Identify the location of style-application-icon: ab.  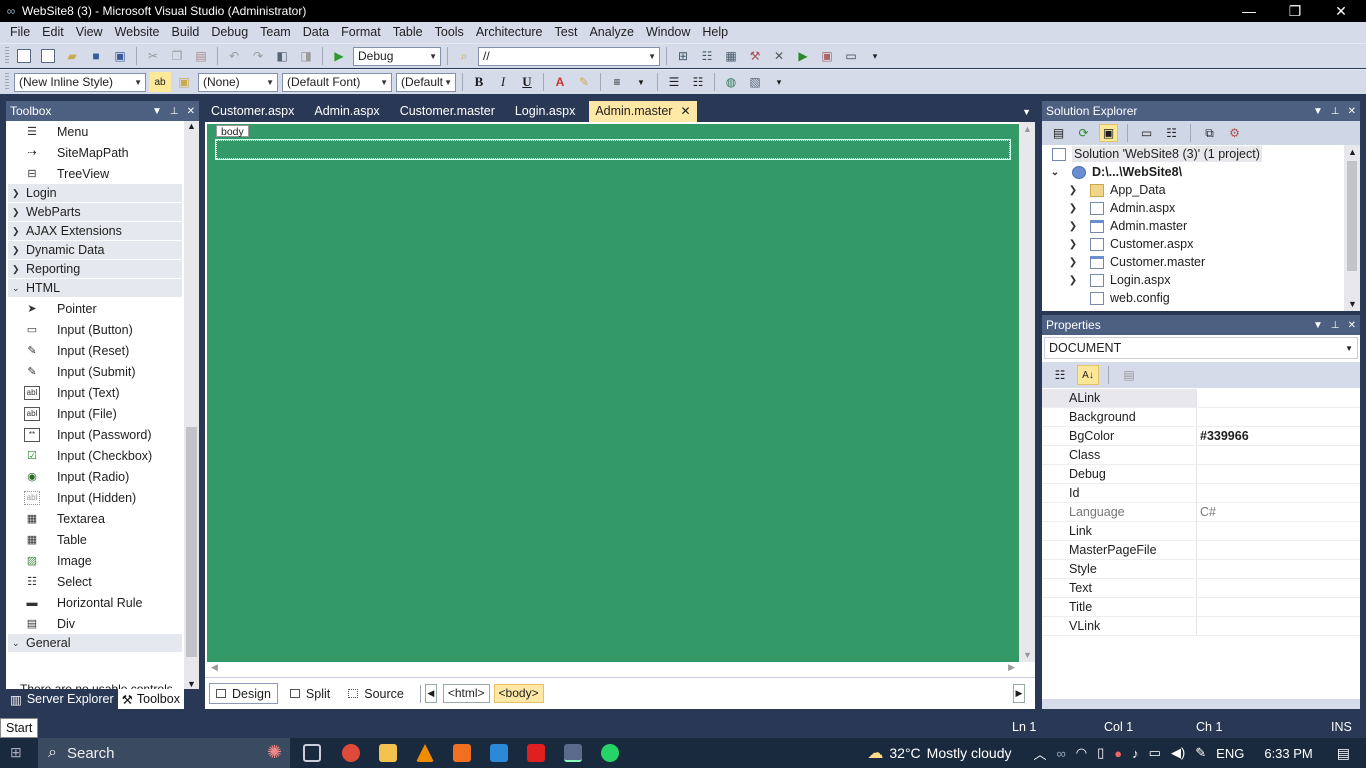
(160, 82).